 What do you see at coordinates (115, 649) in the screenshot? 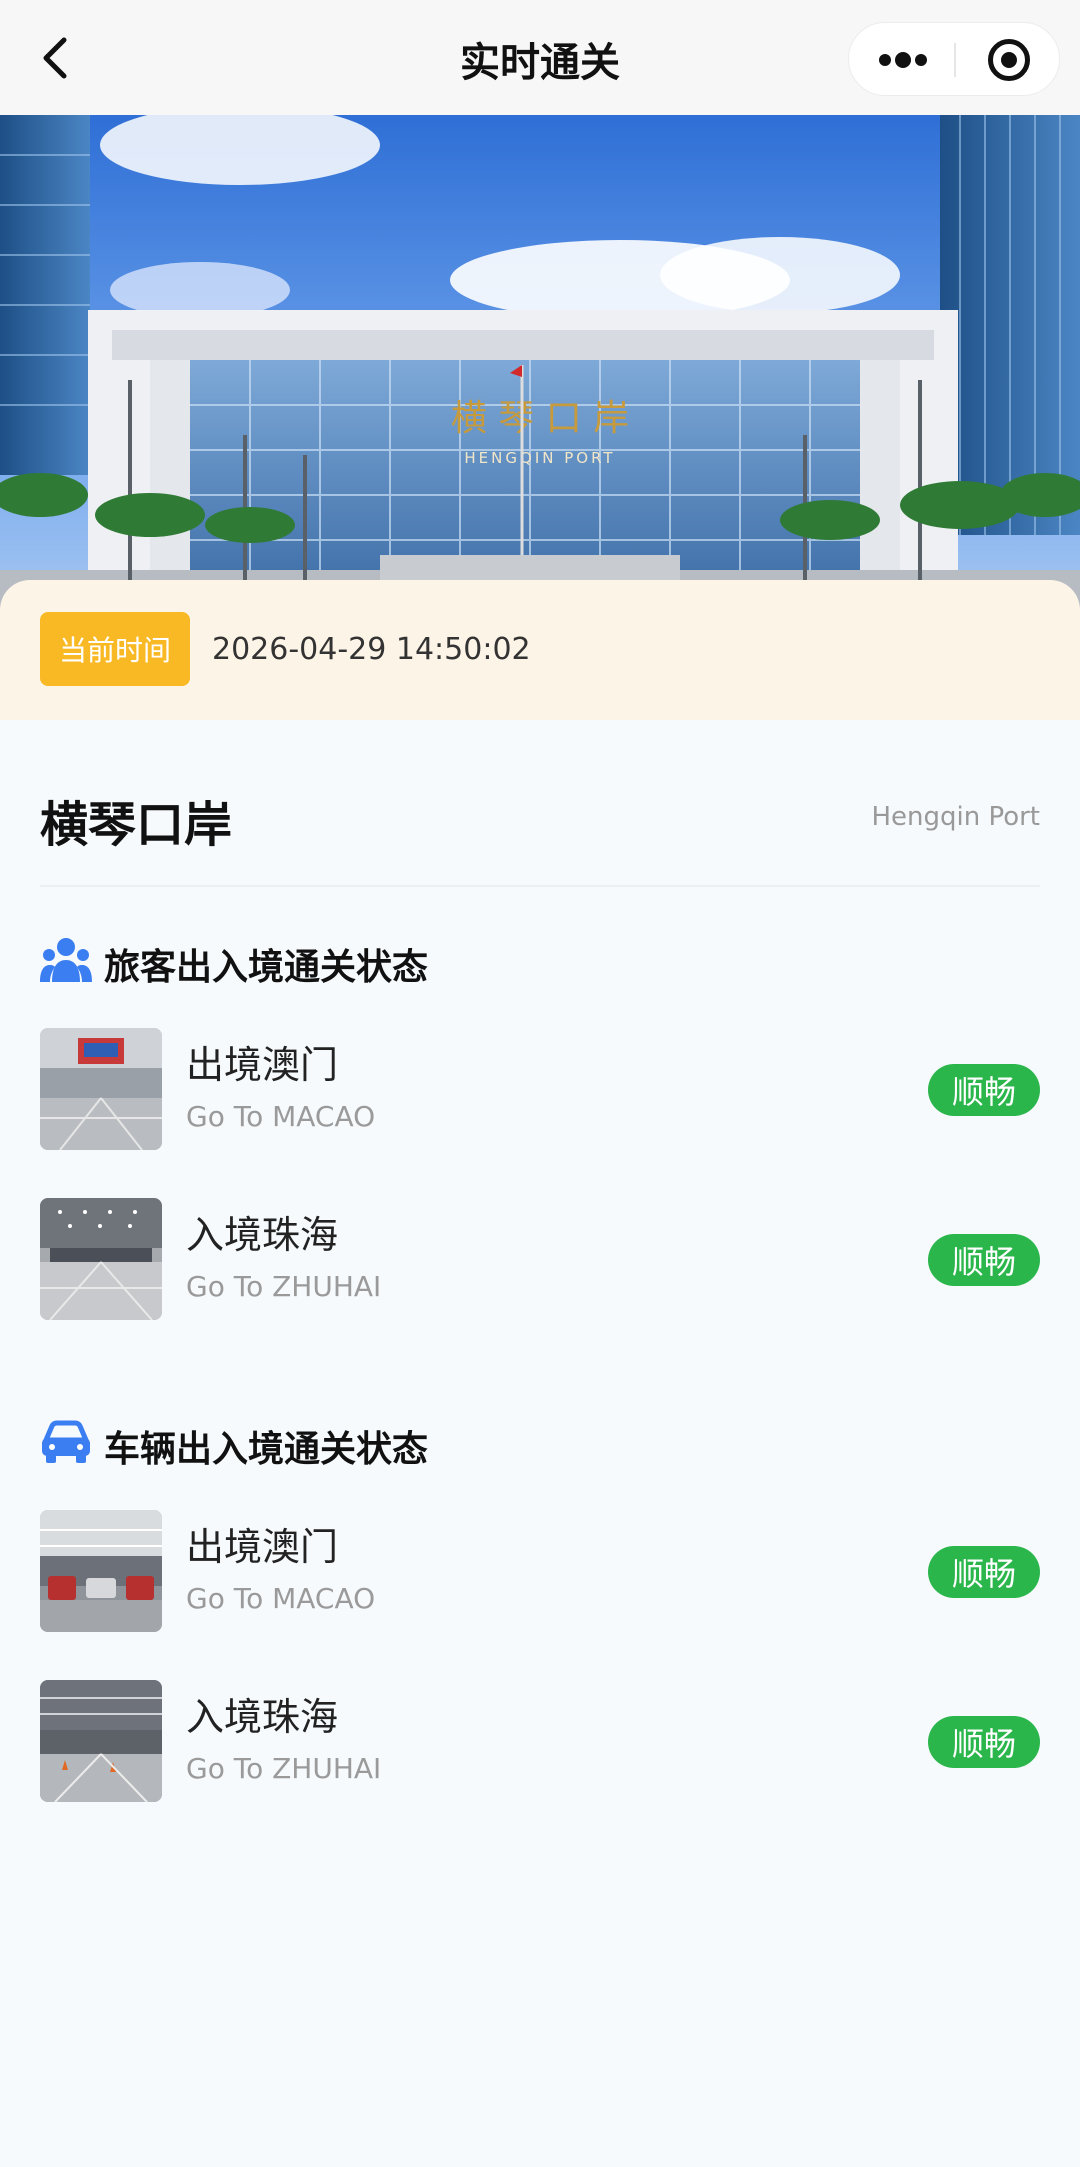
I see `current-time-label: 当前时间` at bounding box center [115, 649].